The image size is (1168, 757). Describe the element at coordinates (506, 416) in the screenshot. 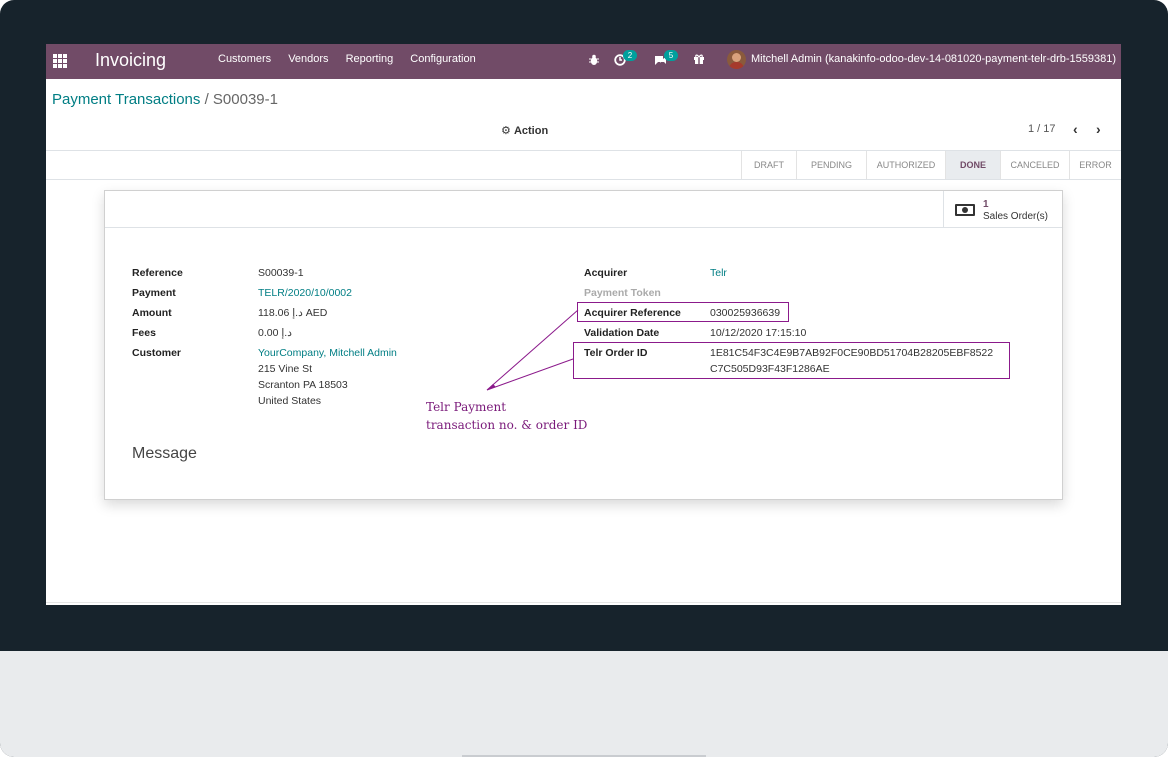

I see `annotation-text: Telr Payment transaction no. & order ID` at that location.